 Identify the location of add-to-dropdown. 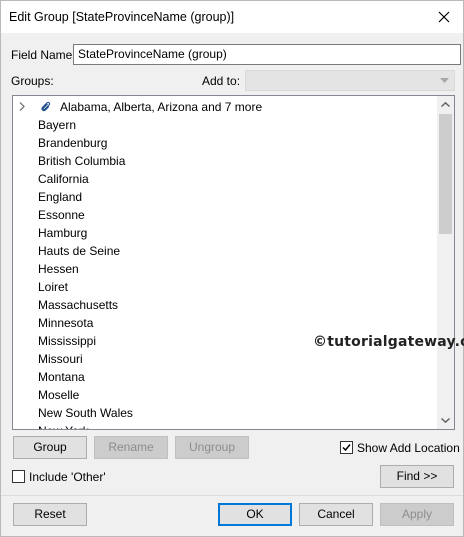
(350, 80).